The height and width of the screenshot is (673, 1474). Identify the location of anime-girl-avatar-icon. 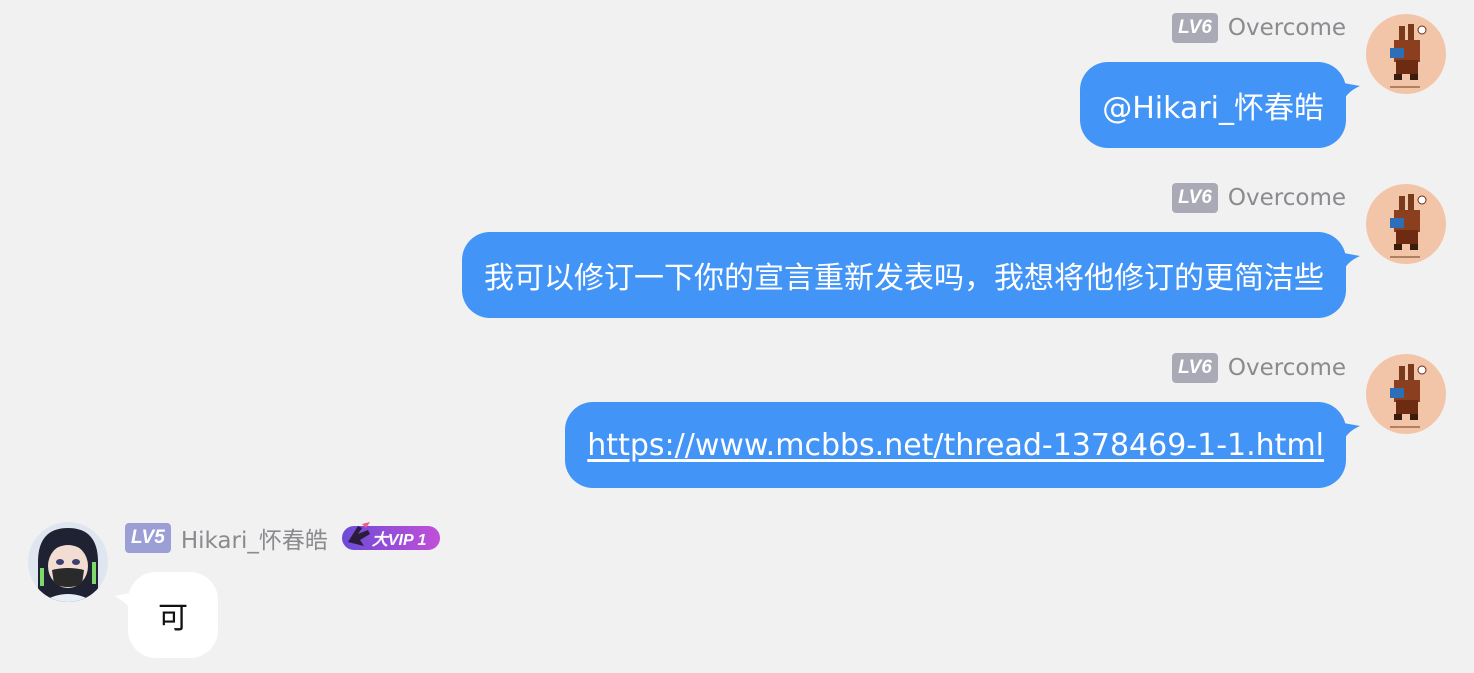
(68, 562).